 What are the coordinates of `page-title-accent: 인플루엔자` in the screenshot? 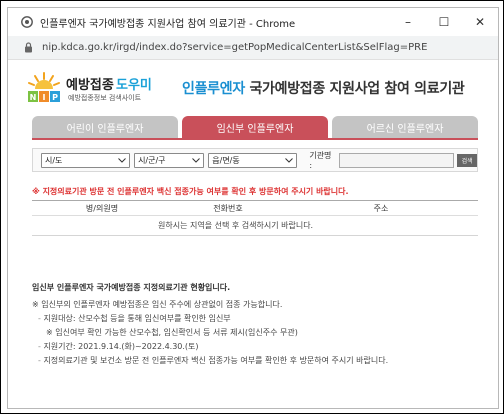 It's located at (213, 89).